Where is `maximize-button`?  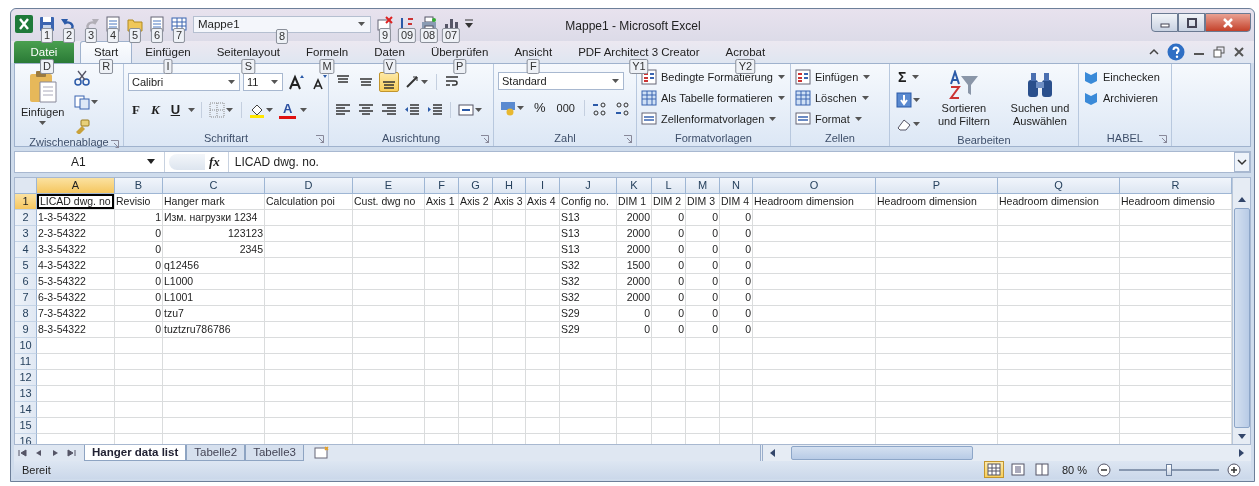 maximize-button is located at coordinates (1191, 22).